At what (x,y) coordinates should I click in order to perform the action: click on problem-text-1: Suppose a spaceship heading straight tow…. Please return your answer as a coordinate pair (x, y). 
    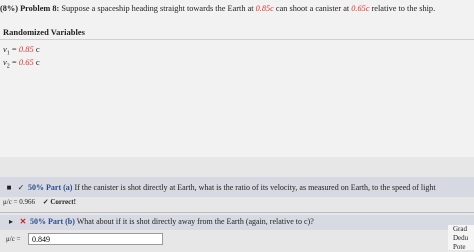
    Looking at the image, I should click on (157, 8).